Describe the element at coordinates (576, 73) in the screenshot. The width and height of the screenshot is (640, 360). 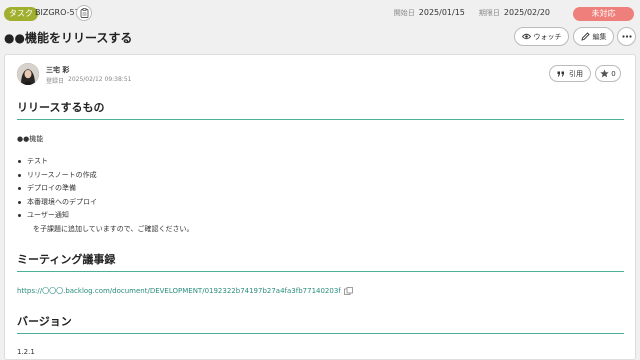
I see `quote-label: 引用` at that location.